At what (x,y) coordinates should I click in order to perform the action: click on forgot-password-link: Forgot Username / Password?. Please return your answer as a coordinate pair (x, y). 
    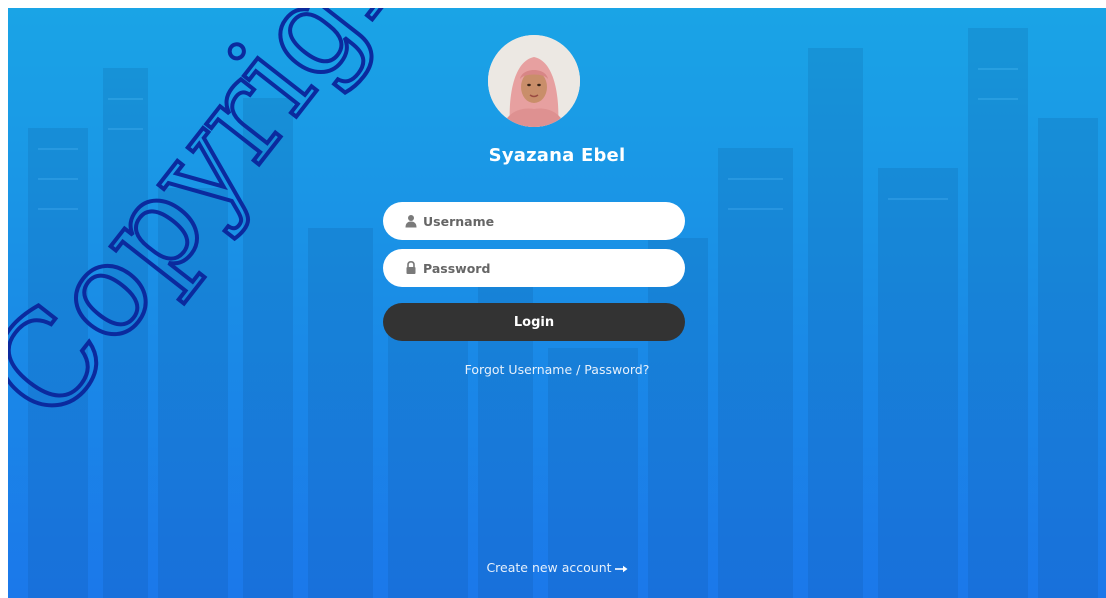
    Looking at the image, I should click on (557, 369).